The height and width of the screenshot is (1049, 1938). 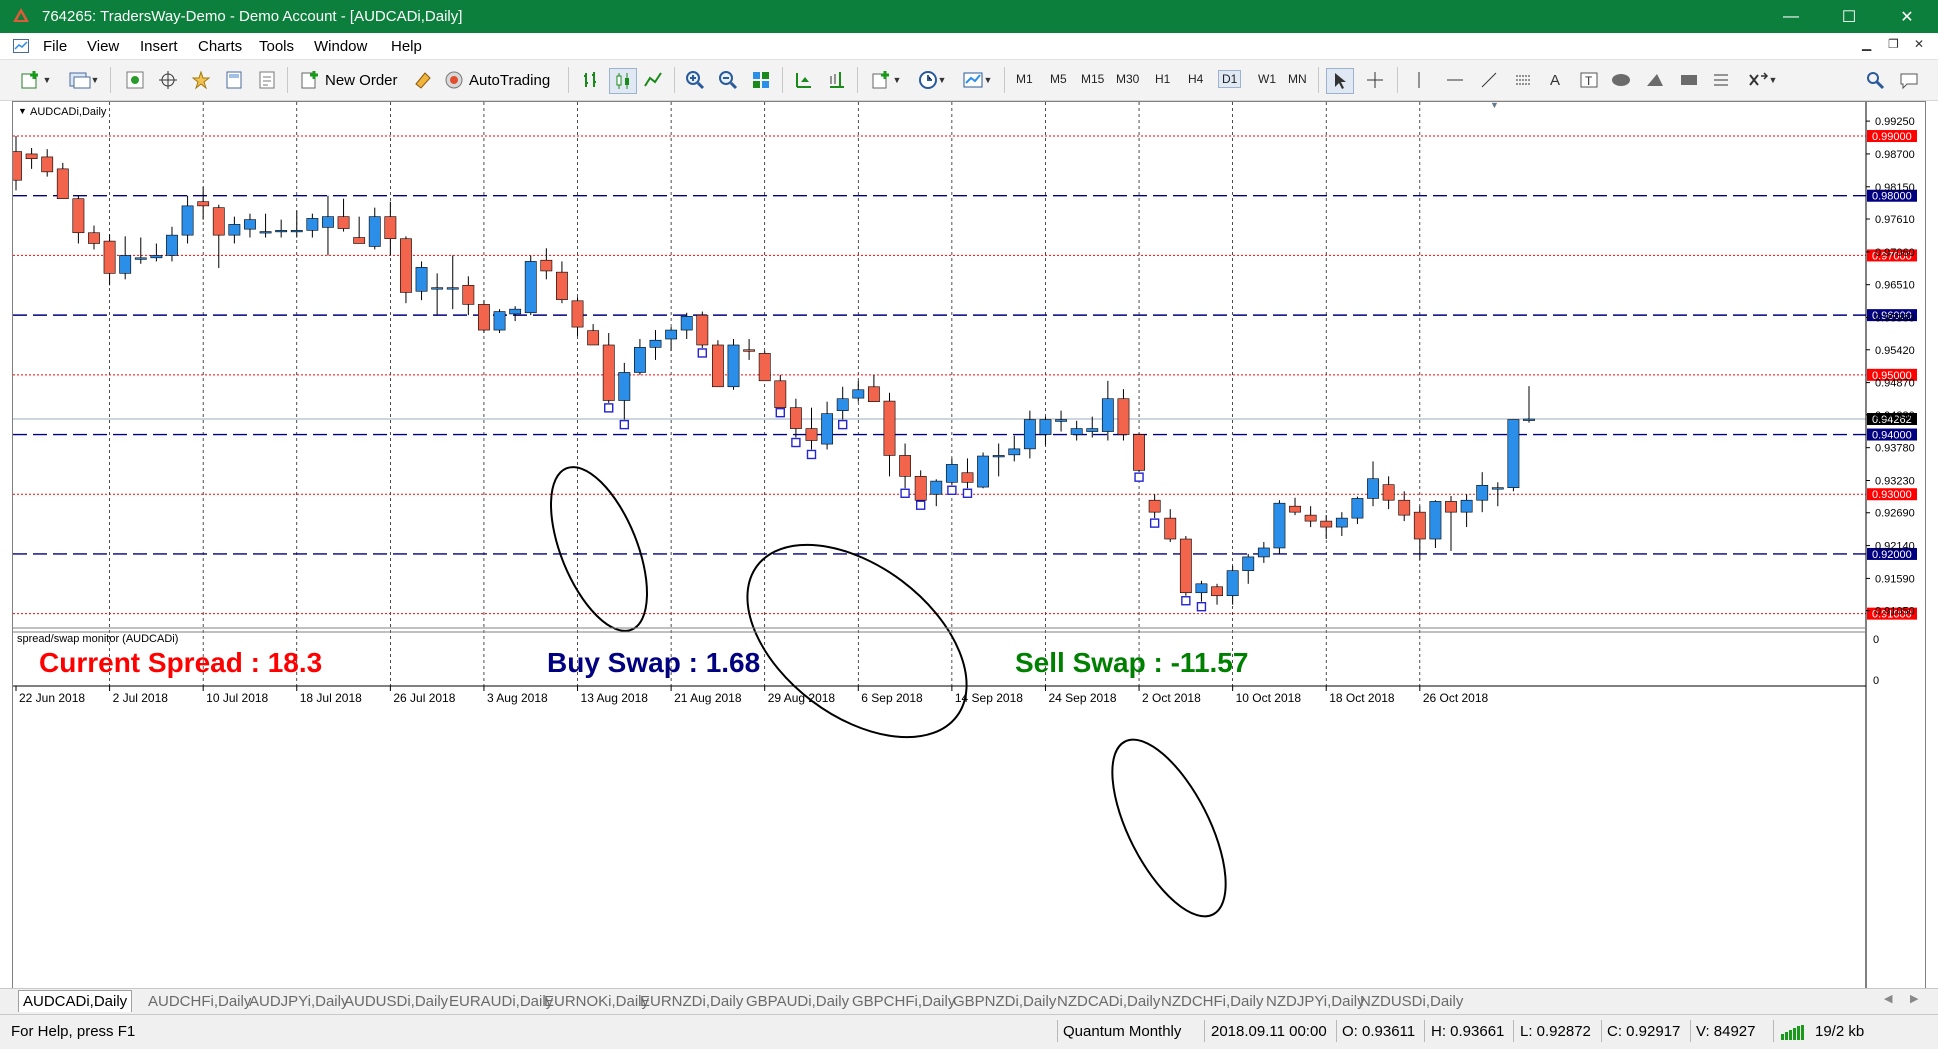 I want to click on timeframe-m1: M1, so click(x=1024, y=79).